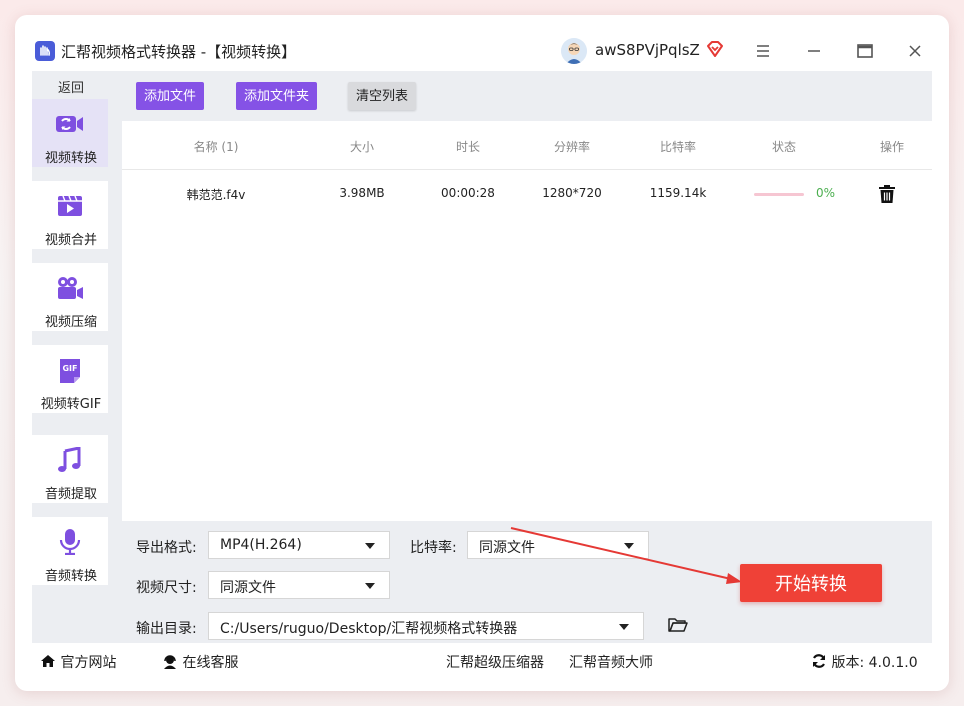 Image resolution: width=964 pixels, height=706 pixels. What do you see at coordinates (248, 588) in the screenshot?
I see `size-value: 同源文件` at bounding box center [248, 588].